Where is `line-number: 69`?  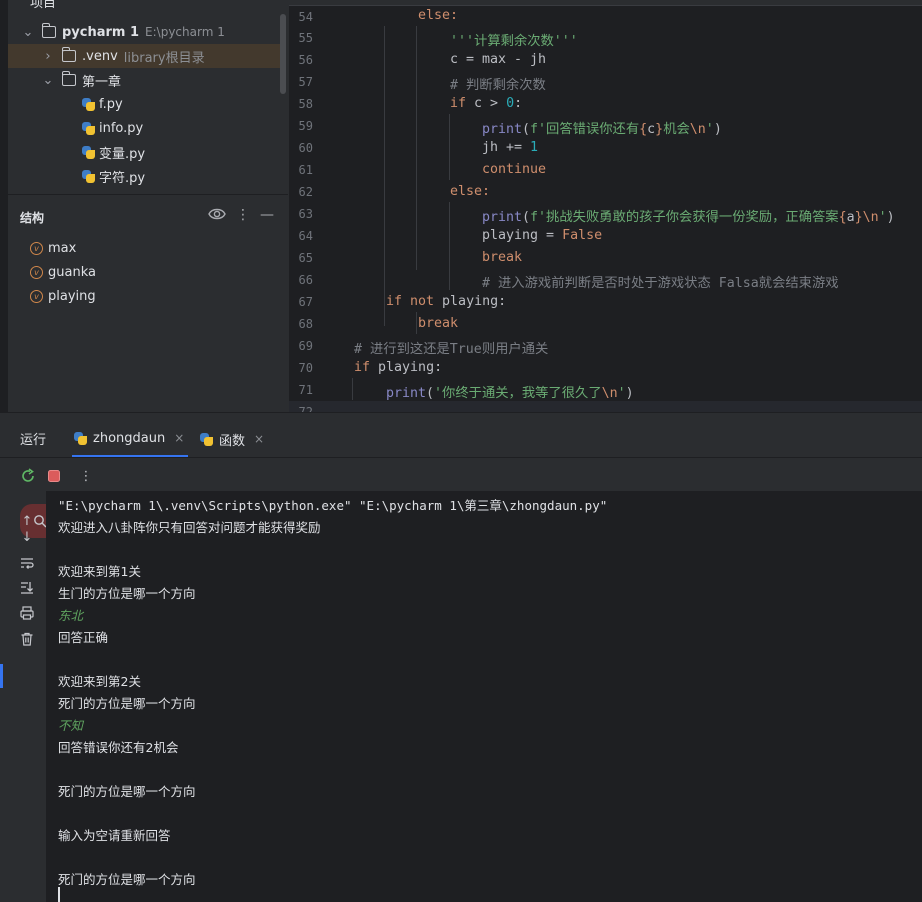
line-number: 69 is located at coordinates (305, 346).